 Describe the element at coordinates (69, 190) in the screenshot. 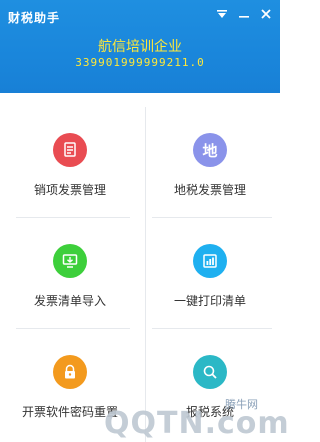

I see `tile-label: 销项发票管理` at that location.